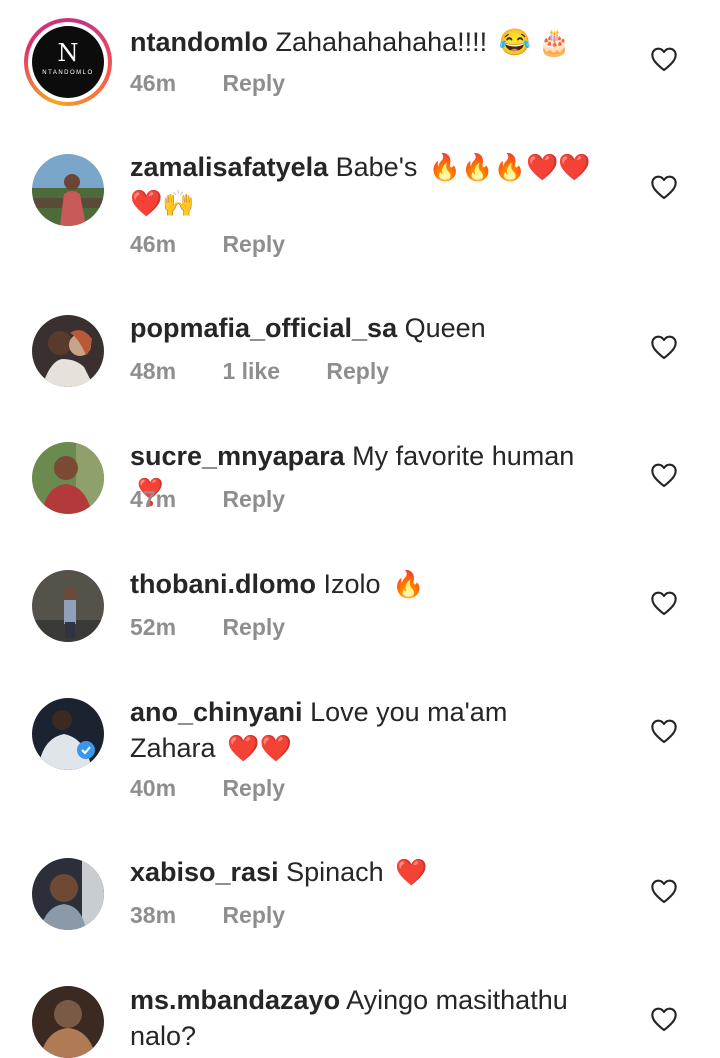 This screenshot has height=1058, width=720. I want to click on likes-count: 1 like, so click(251, 371).